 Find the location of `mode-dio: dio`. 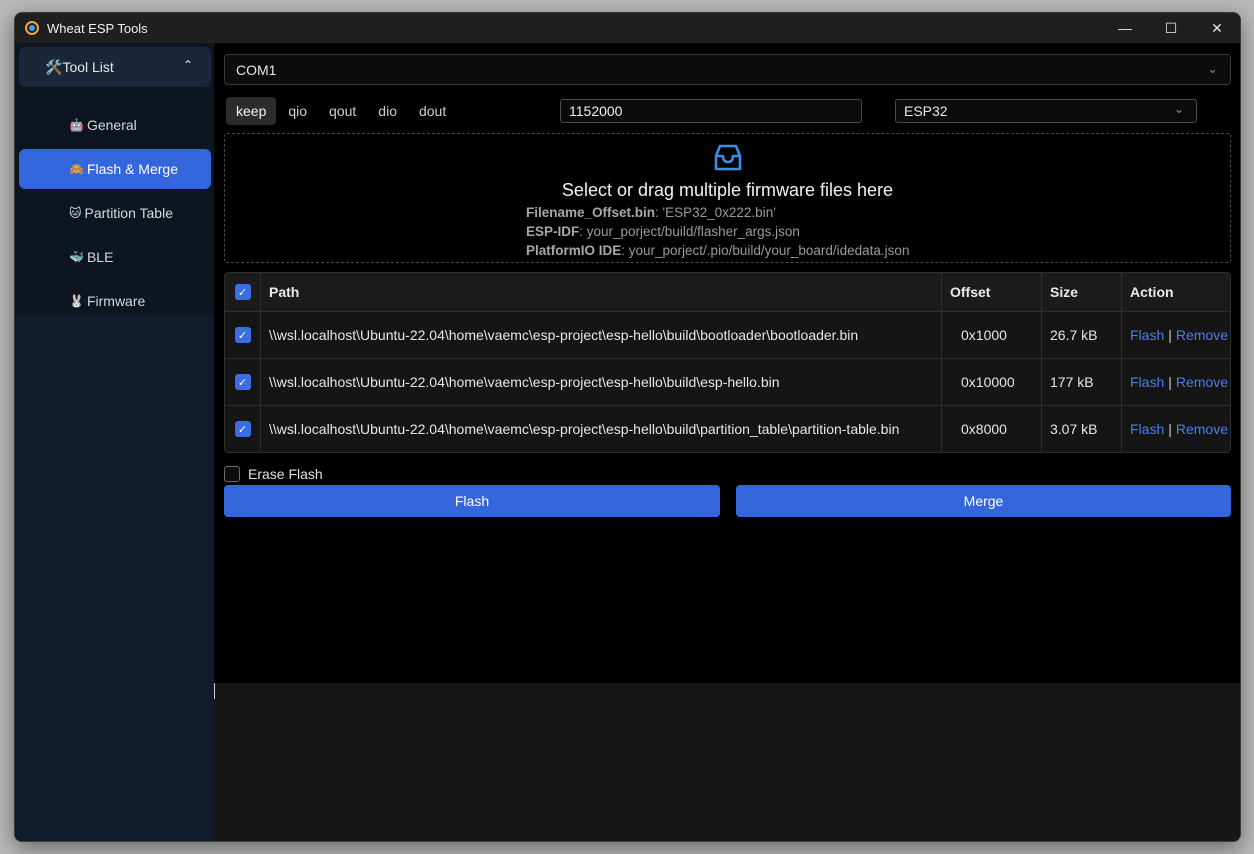

mode-dio: dio is located at coordinates (387, 111).